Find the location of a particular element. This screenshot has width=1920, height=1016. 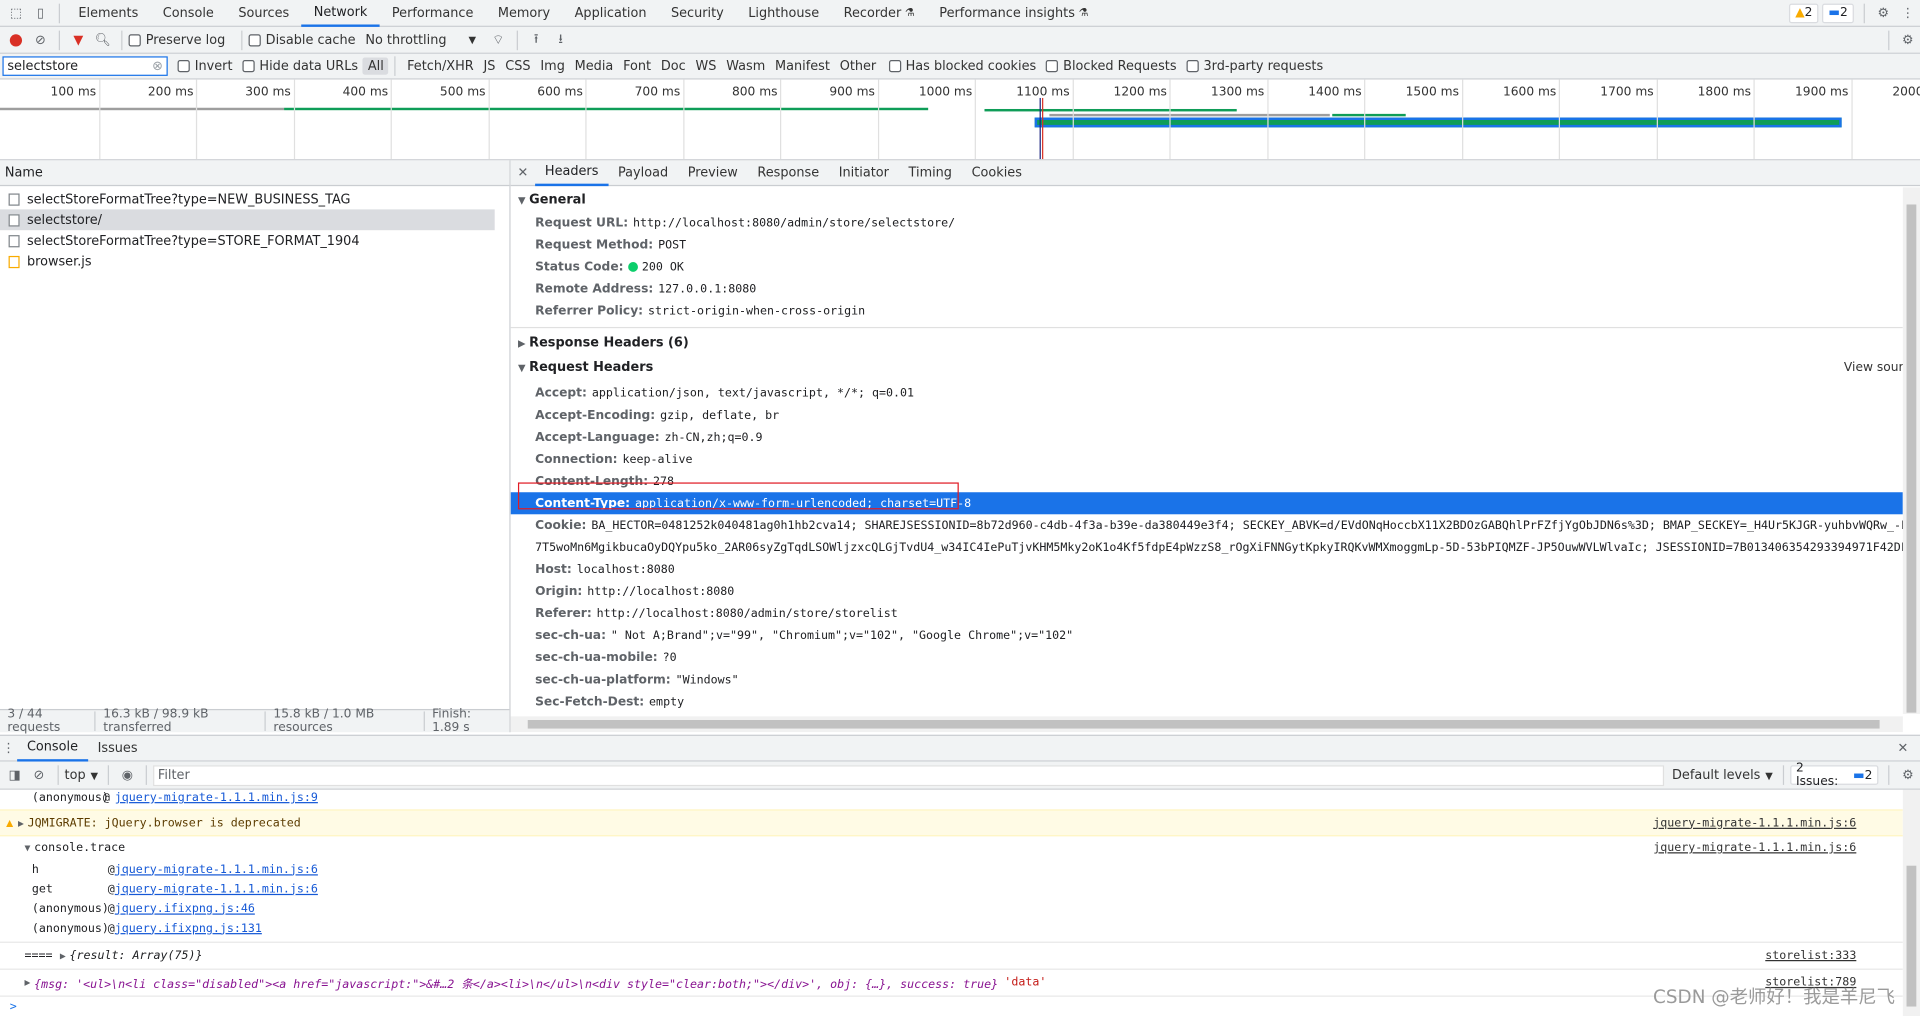

has-blocked-cookies-checkbox: Has blocked cookies is located at coordinates (962, 66).